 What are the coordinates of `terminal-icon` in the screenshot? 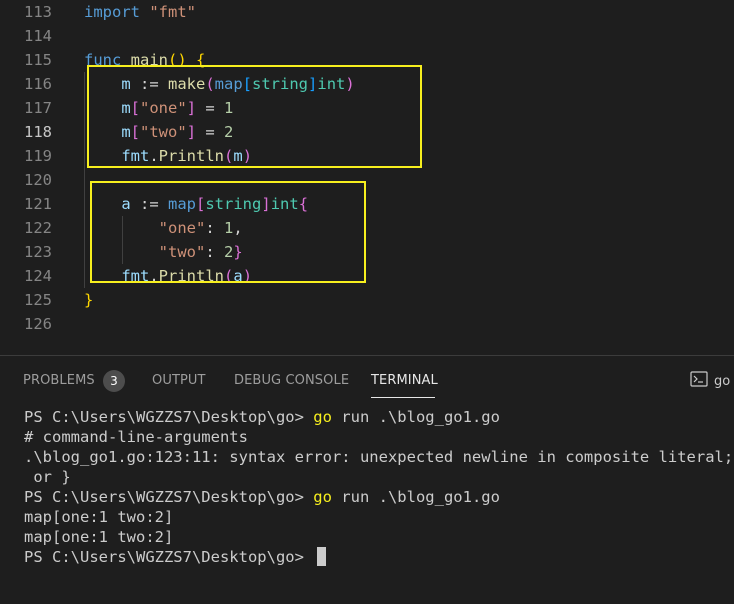 It's located at (699, 381).